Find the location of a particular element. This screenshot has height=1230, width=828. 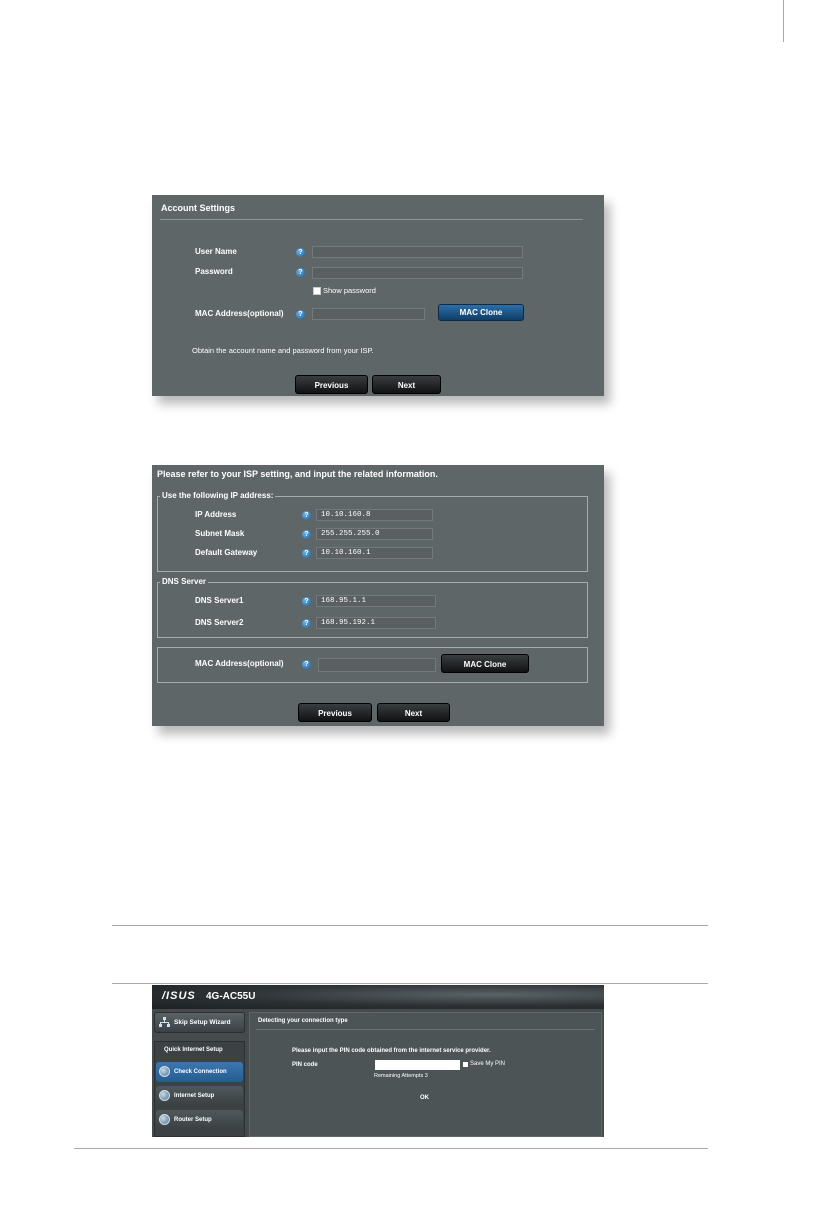

note-top-rule is located at coordinates (410, 925).